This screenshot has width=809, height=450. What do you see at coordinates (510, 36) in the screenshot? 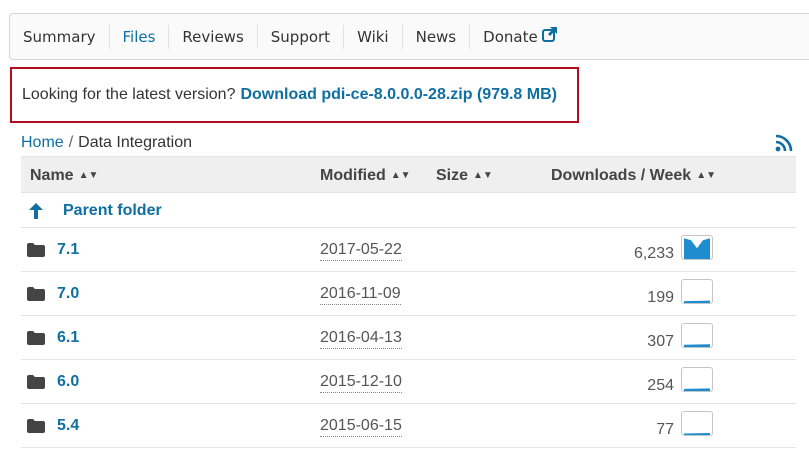
I see `tab-label: Donate` at bounding box center [510, 36].